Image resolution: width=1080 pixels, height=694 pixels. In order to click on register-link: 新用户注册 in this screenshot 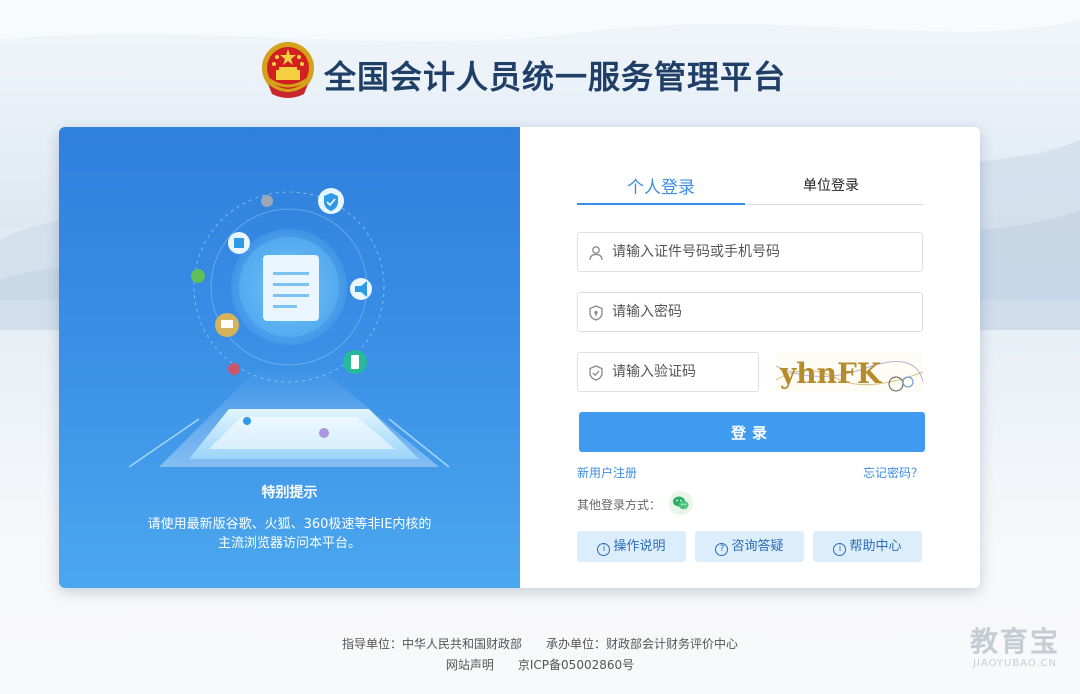, I will do `click(607, 472)`.